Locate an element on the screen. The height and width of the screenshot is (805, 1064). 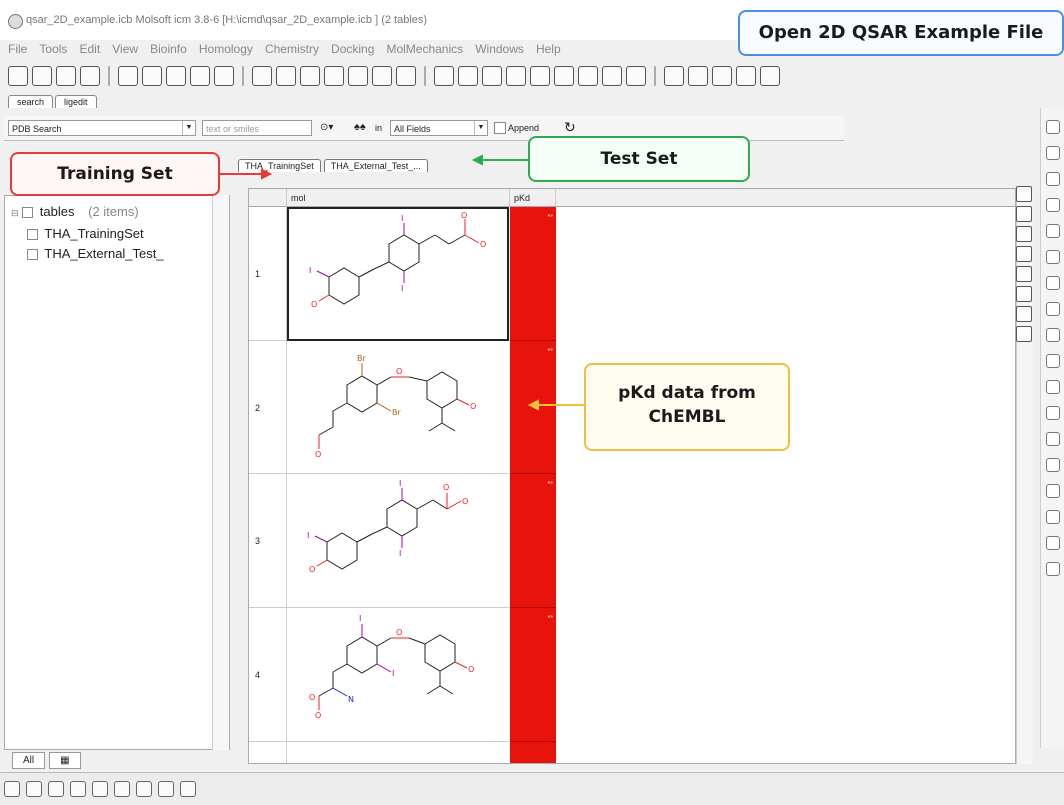
column-header-pkd: pKd is located at coordinates (533, 198).